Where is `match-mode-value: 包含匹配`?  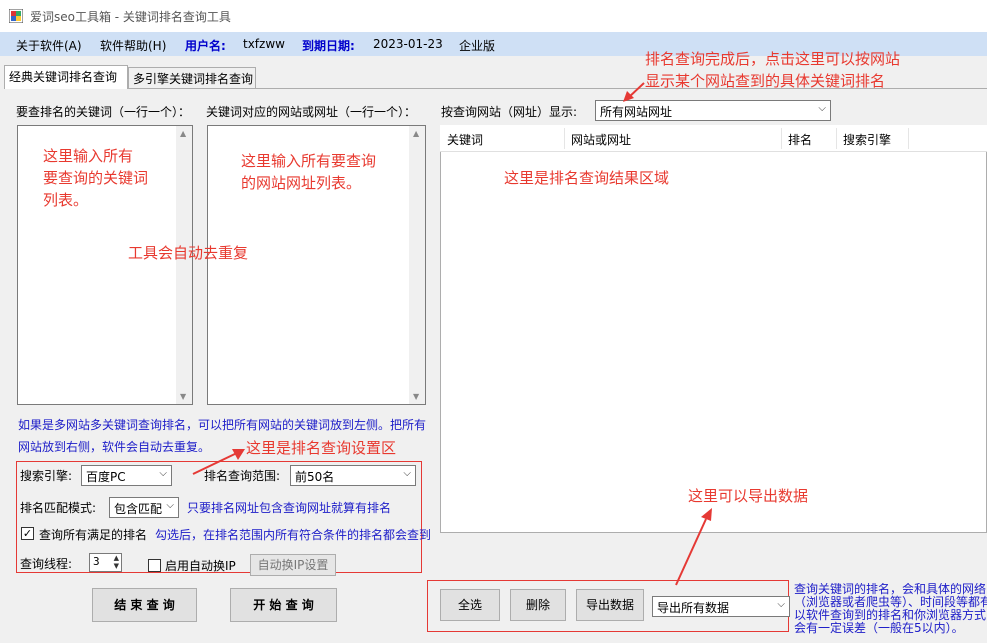 match-mode-value: 包含匹配 is located at coordinates (138, 509).